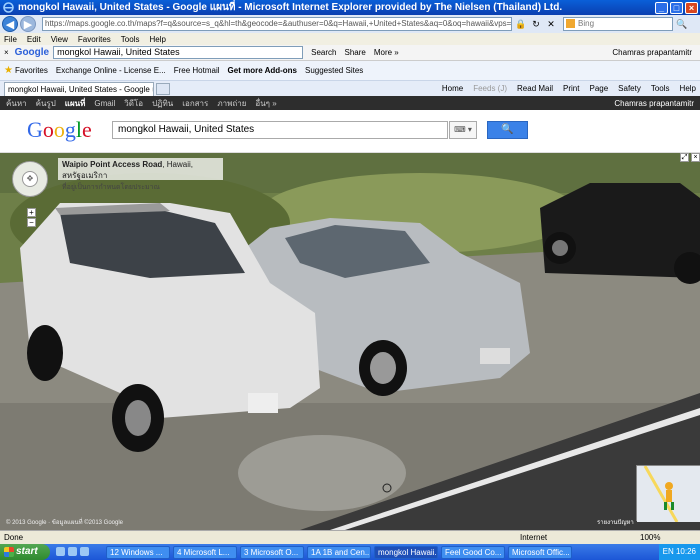 This screenshot has width=700, height=560. Describe the element at coordinates (679, 552) in the screenshot. I see `system-tray-clock: EN 10:26` at that location.